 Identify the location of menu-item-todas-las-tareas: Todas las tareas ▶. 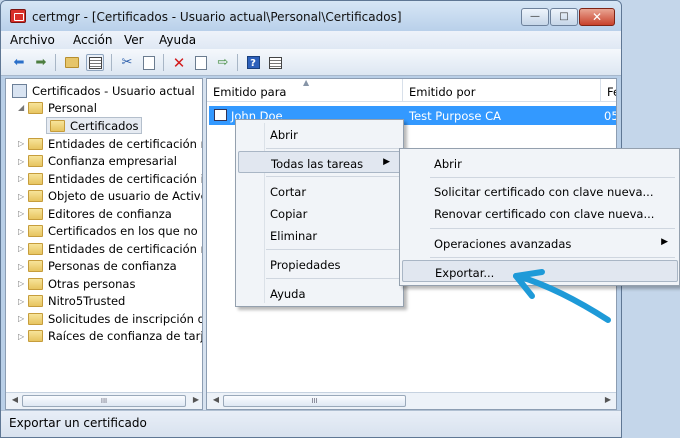
(319, 162).